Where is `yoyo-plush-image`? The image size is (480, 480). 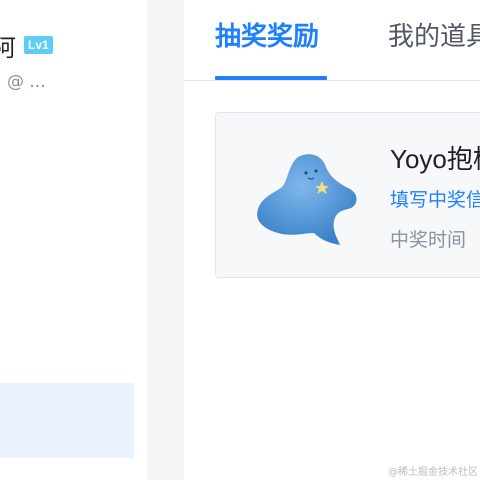 yoyo-plush-image is located at coordinates (307, 199).